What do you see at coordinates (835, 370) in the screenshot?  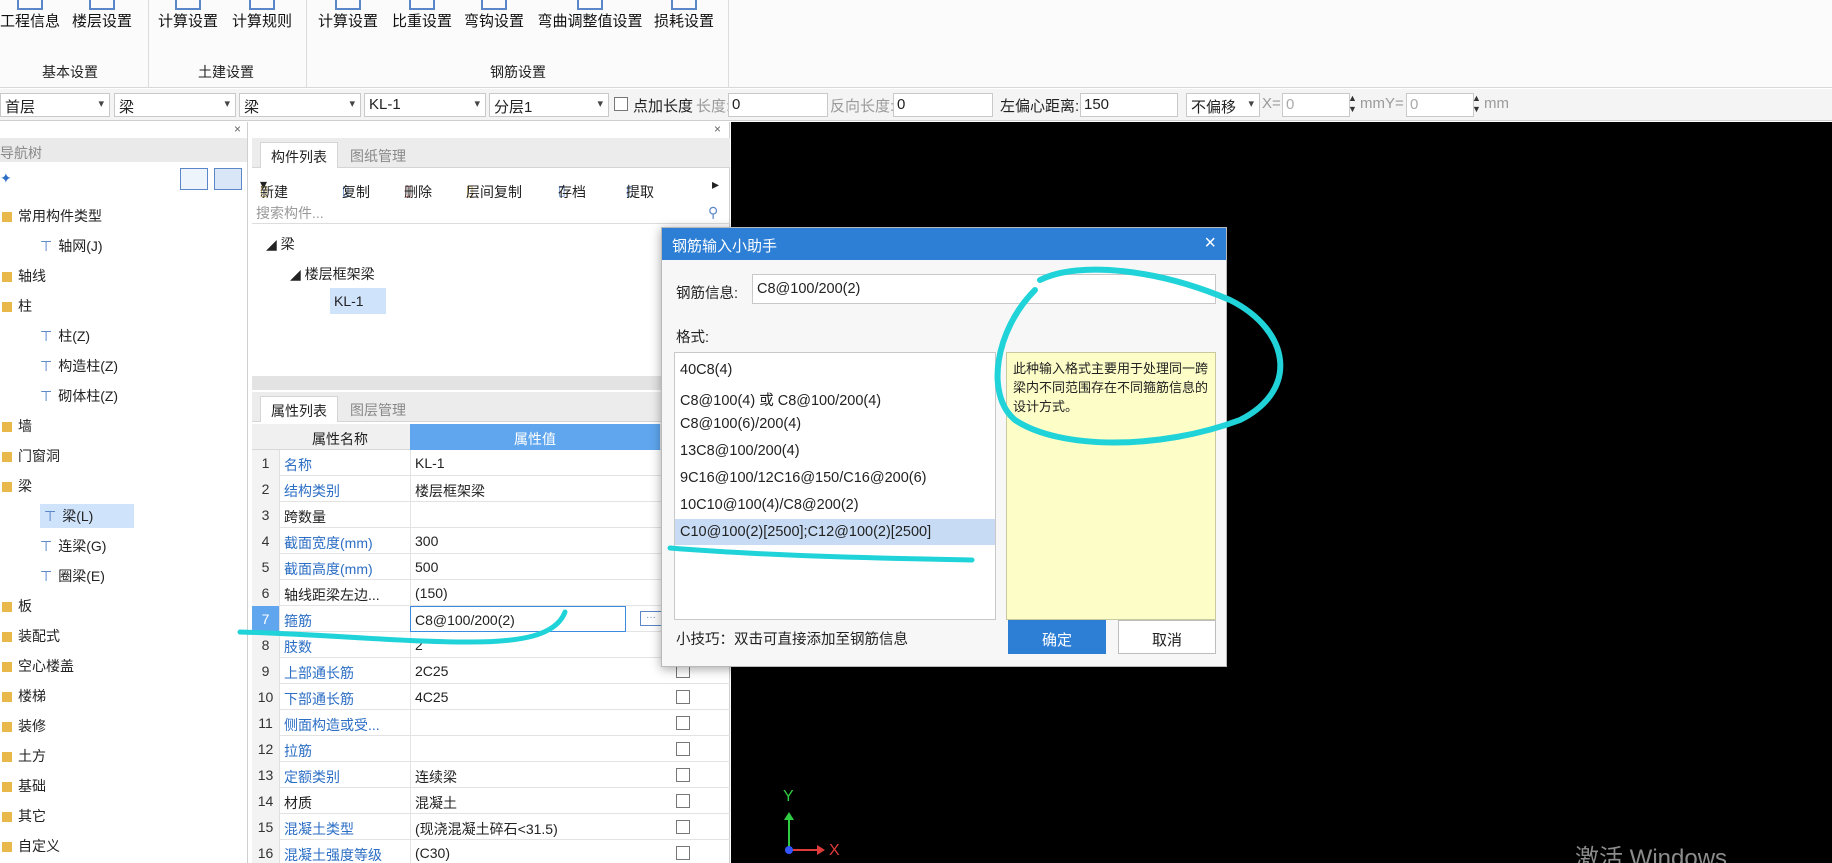 I see `format-list-item: 40C8(4)` at bounding box center [835, 370].